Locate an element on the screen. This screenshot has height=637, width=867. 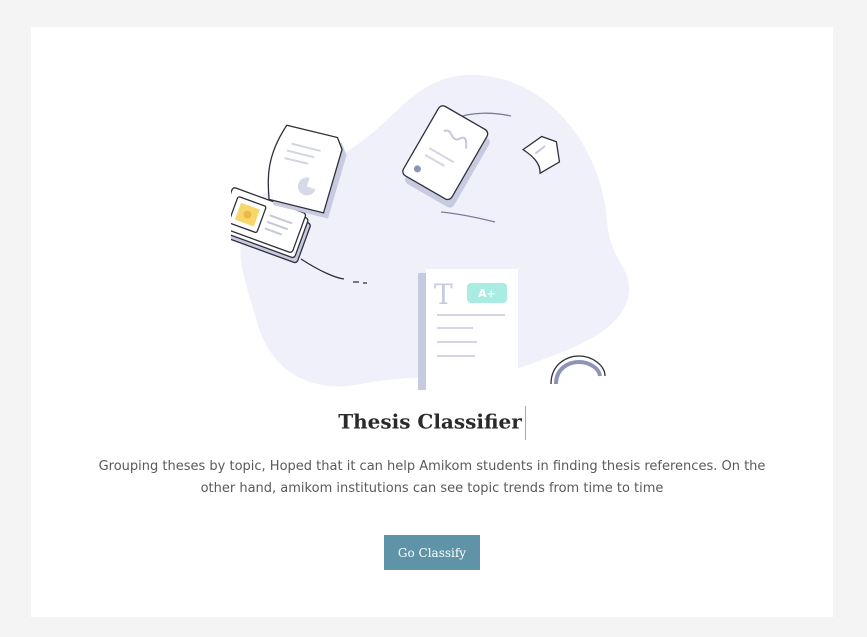
grade-badge-label: A+ is located at coordinates (487, 293).